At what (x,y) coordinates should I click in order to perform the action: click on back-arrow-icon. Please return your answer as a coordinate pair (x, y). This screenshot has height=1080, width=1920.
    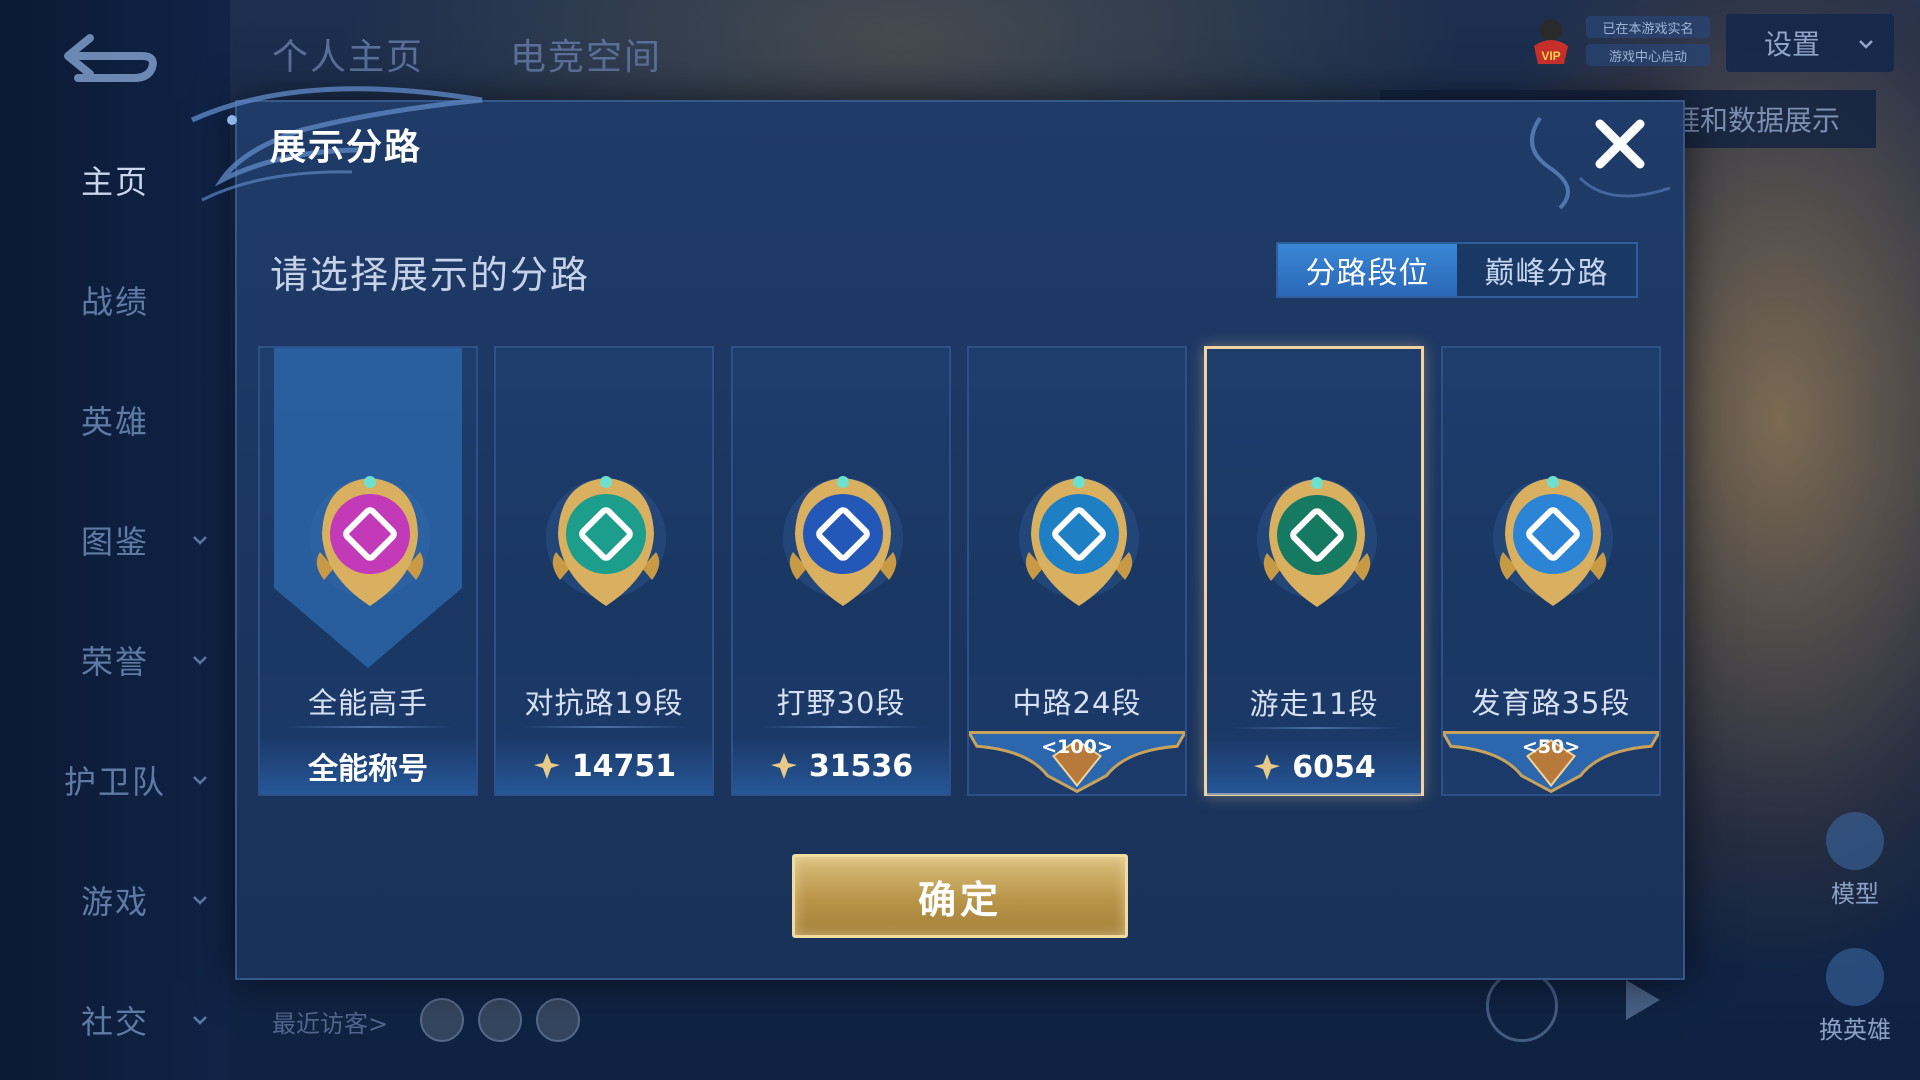
    Looking at the image, I should click on (110, 57).